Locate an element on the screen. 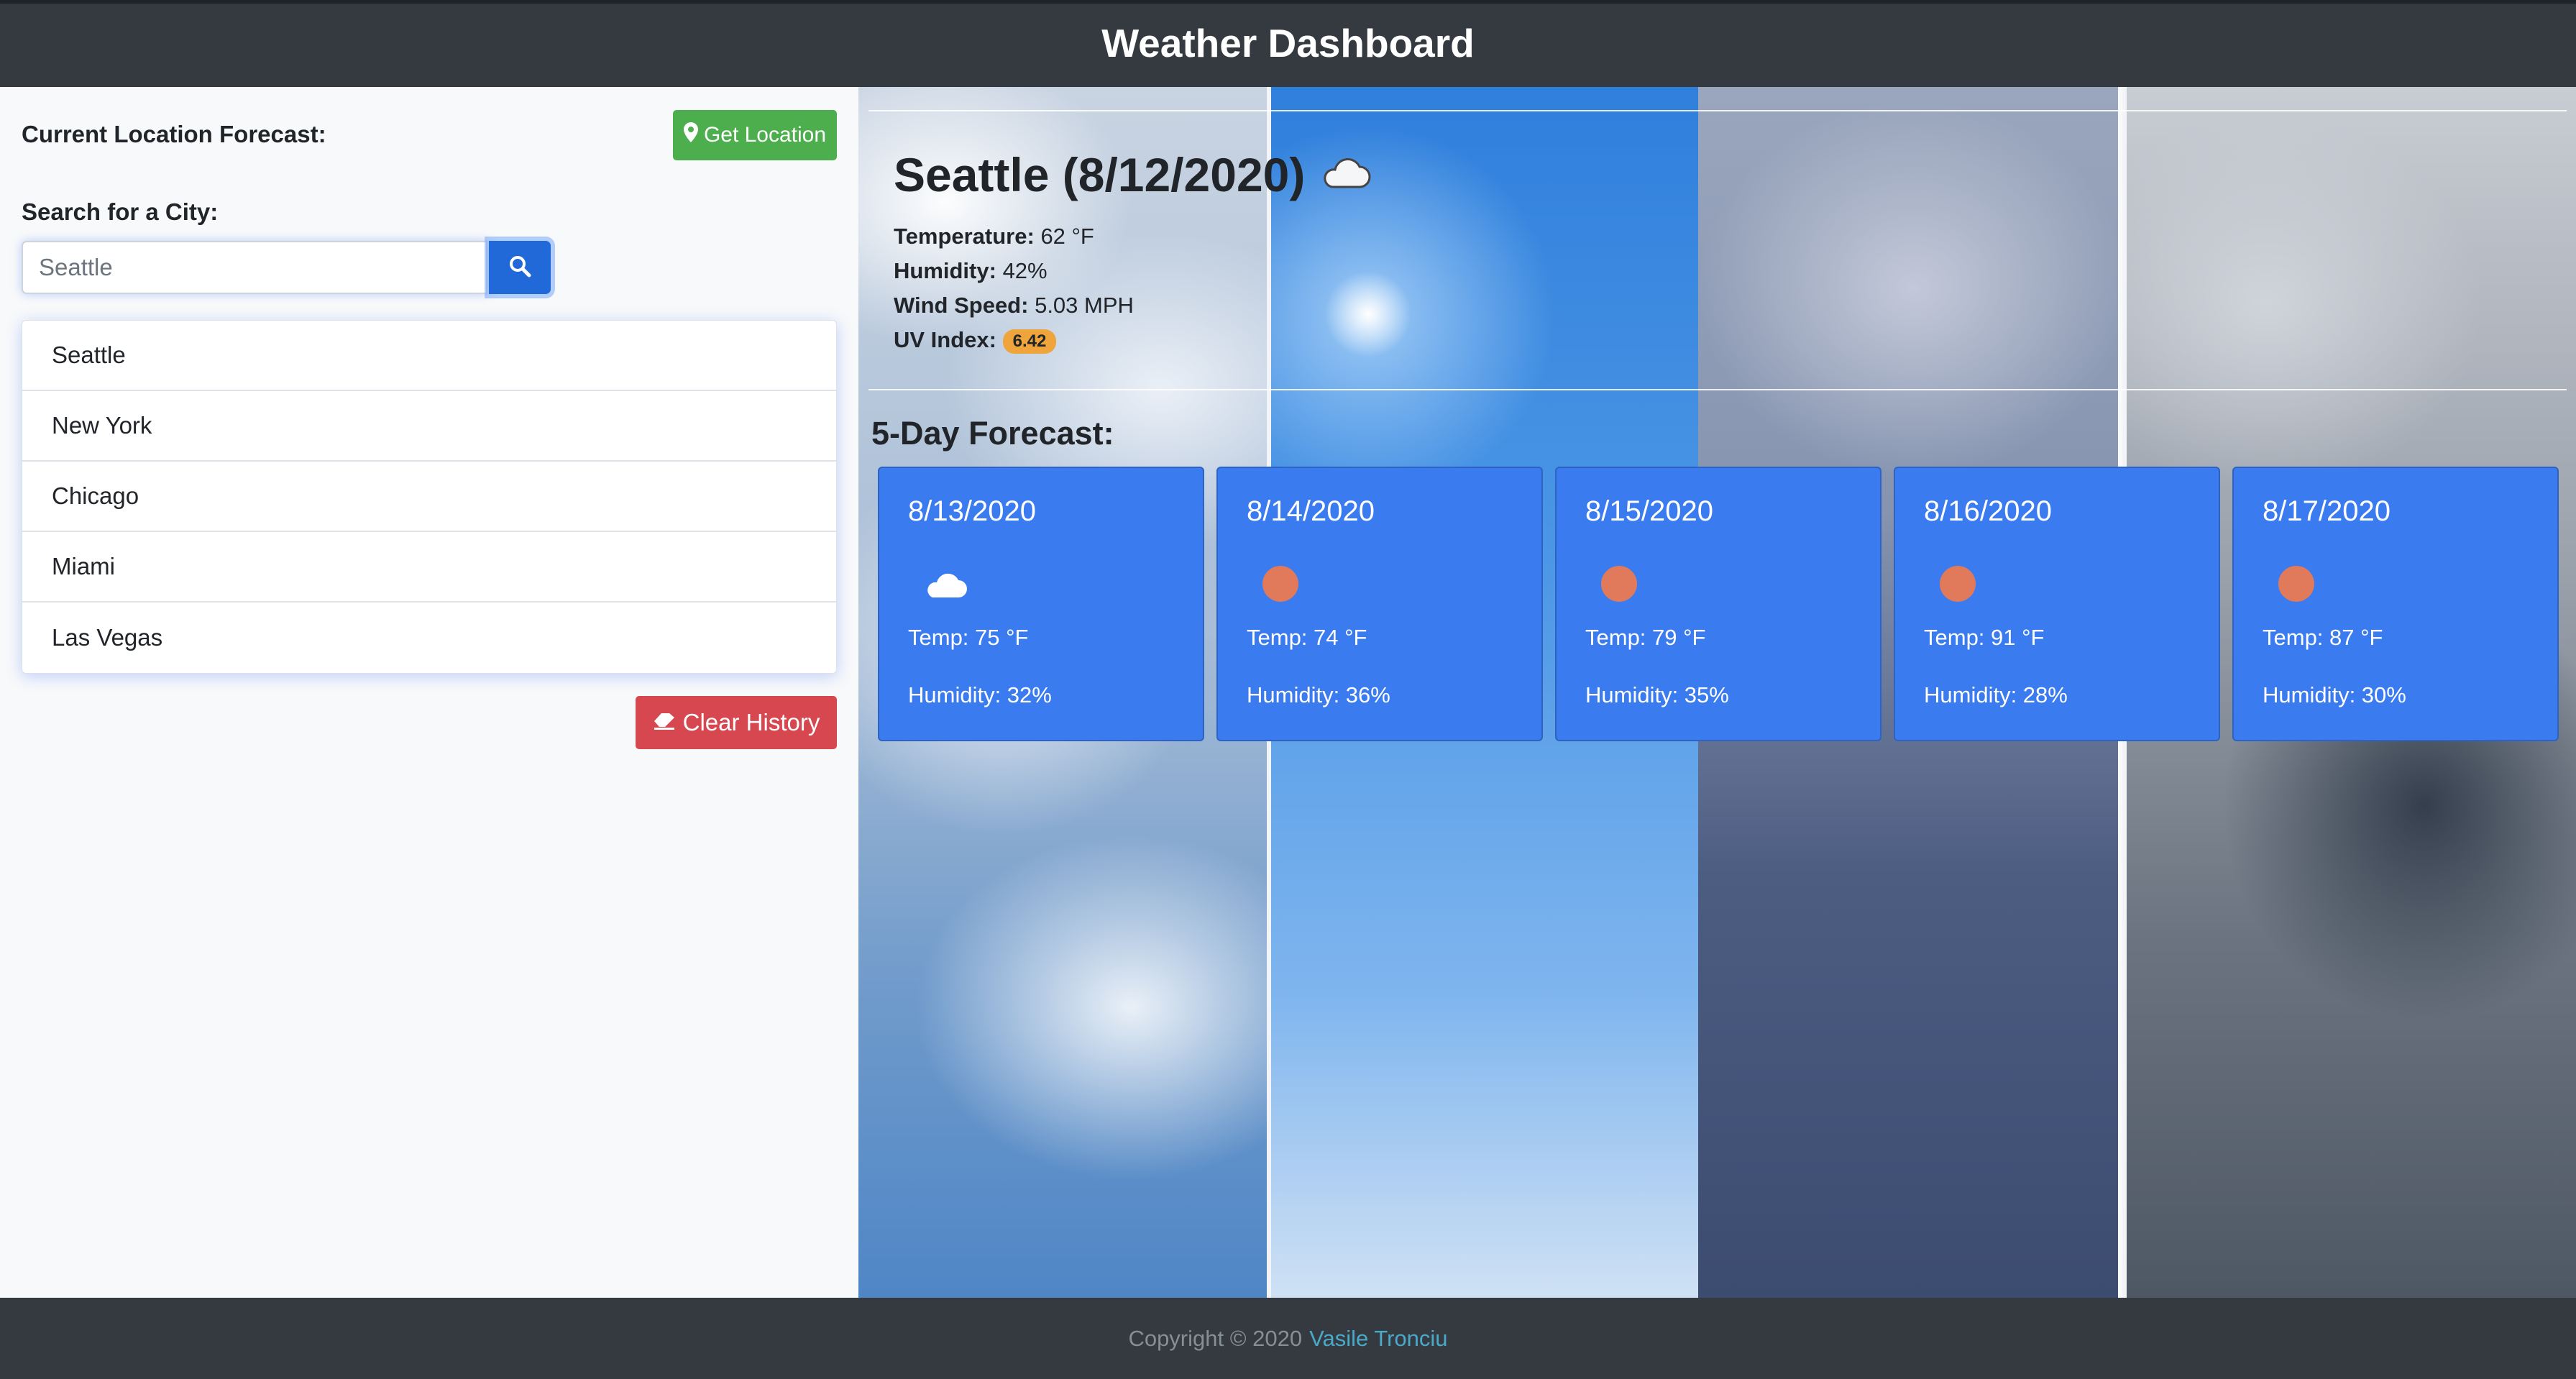  forecast-date: 8/15/2020 is located at coordinates (1649, 511).